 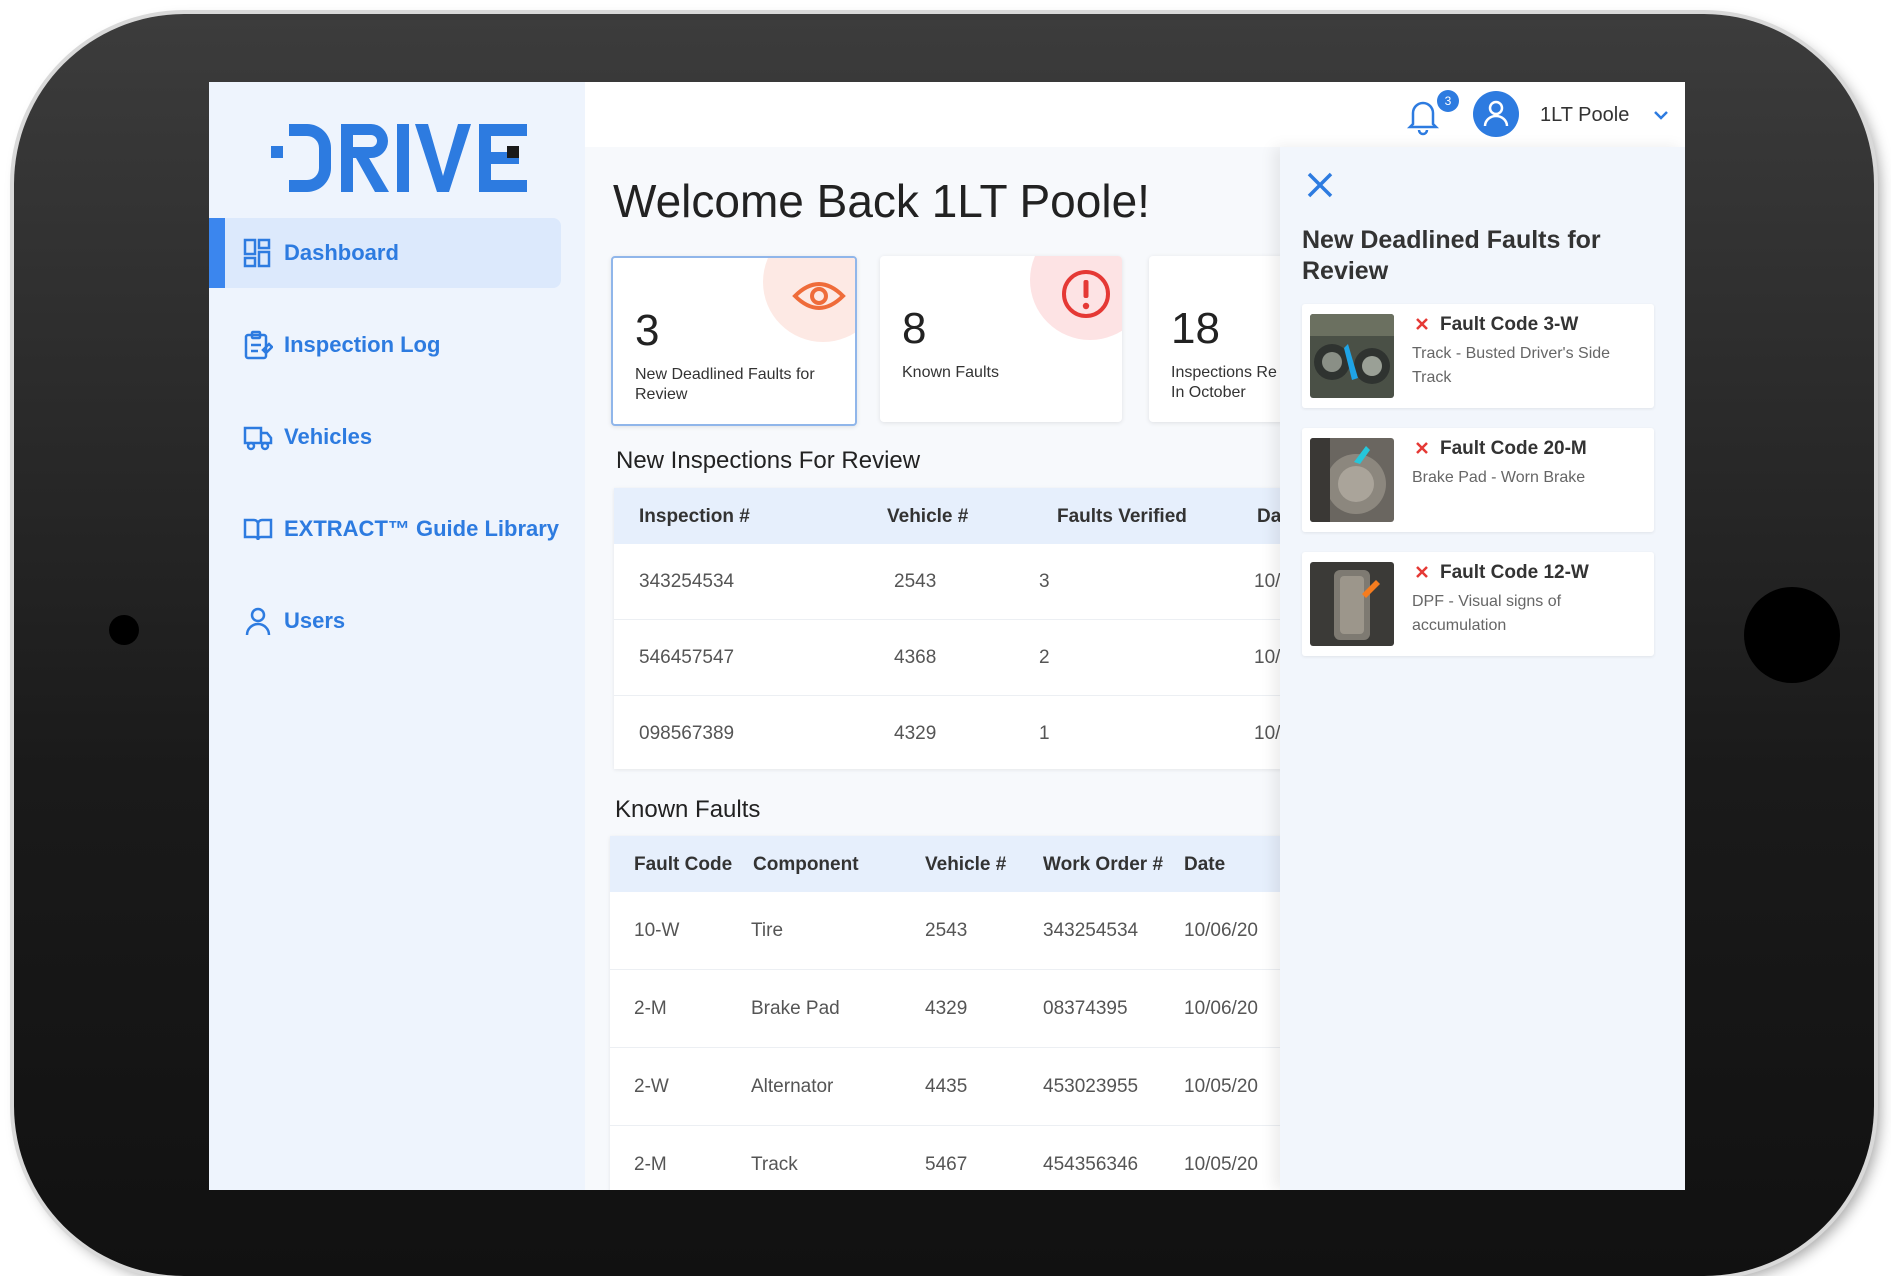 What do you see at coordinates (792, 1086) in the screenshot?
I see `cell-component: Alternator` at bounding box center [792, 1086].